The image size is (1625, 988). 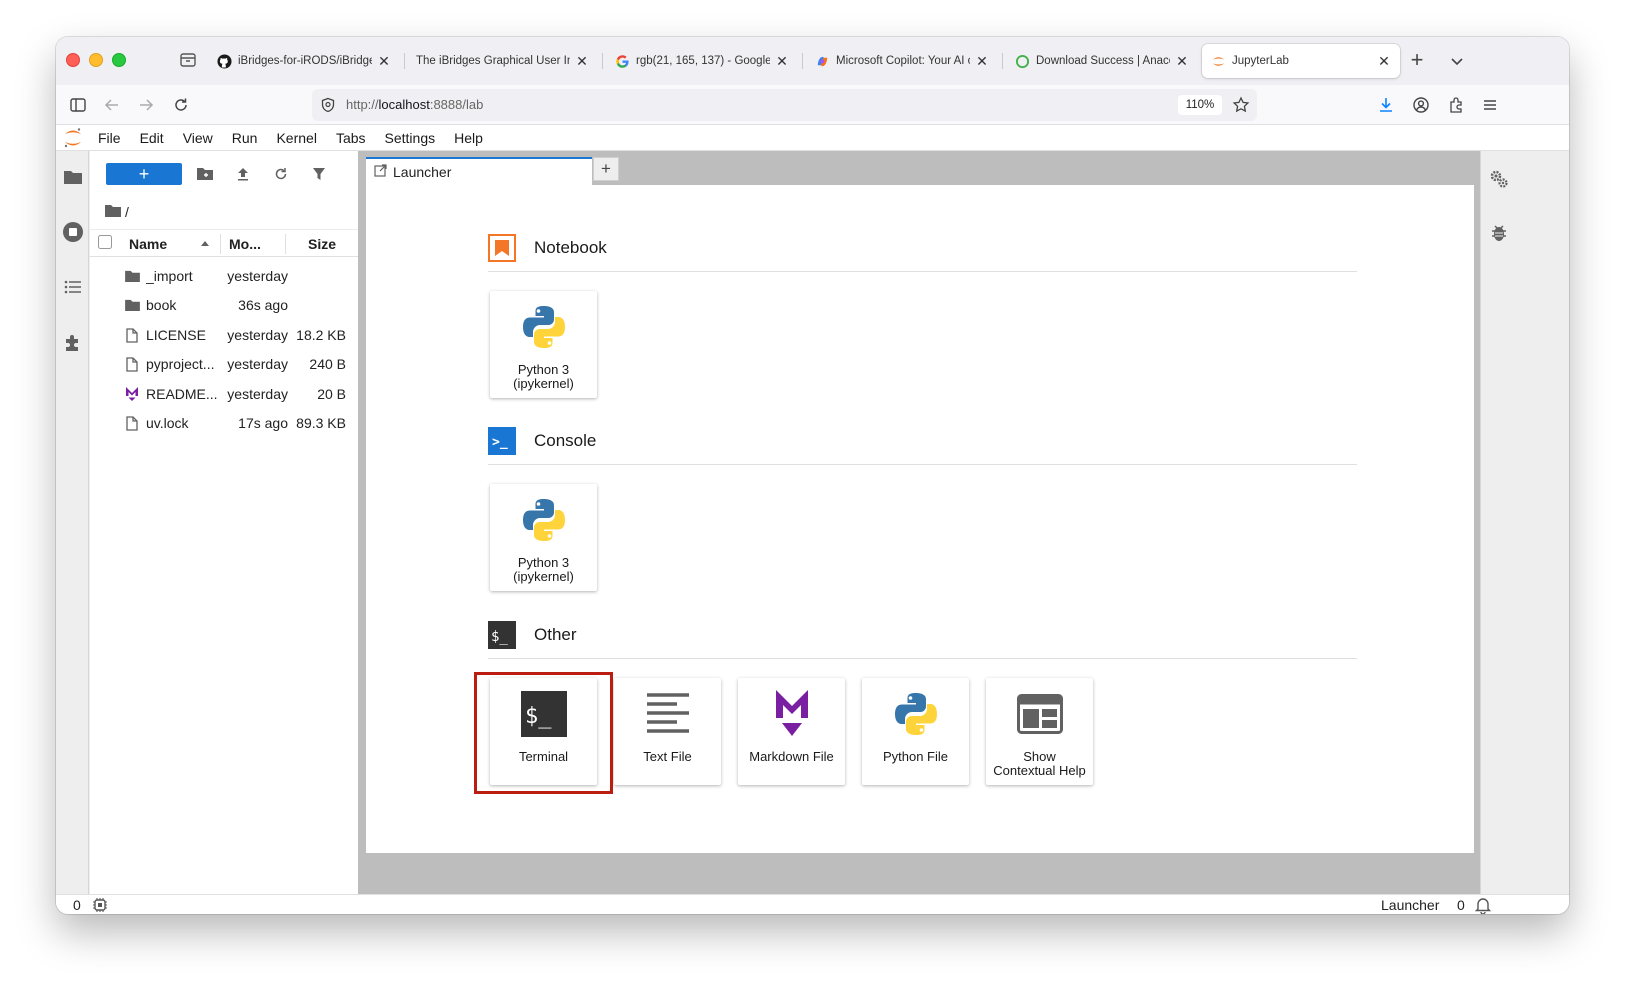 What do you see at coordinates (702, 61) in the screenshot?
I see `browser-tab-google: rgb(21, 165, 137) - Google Search ✕` at bounding box center [702, 61].